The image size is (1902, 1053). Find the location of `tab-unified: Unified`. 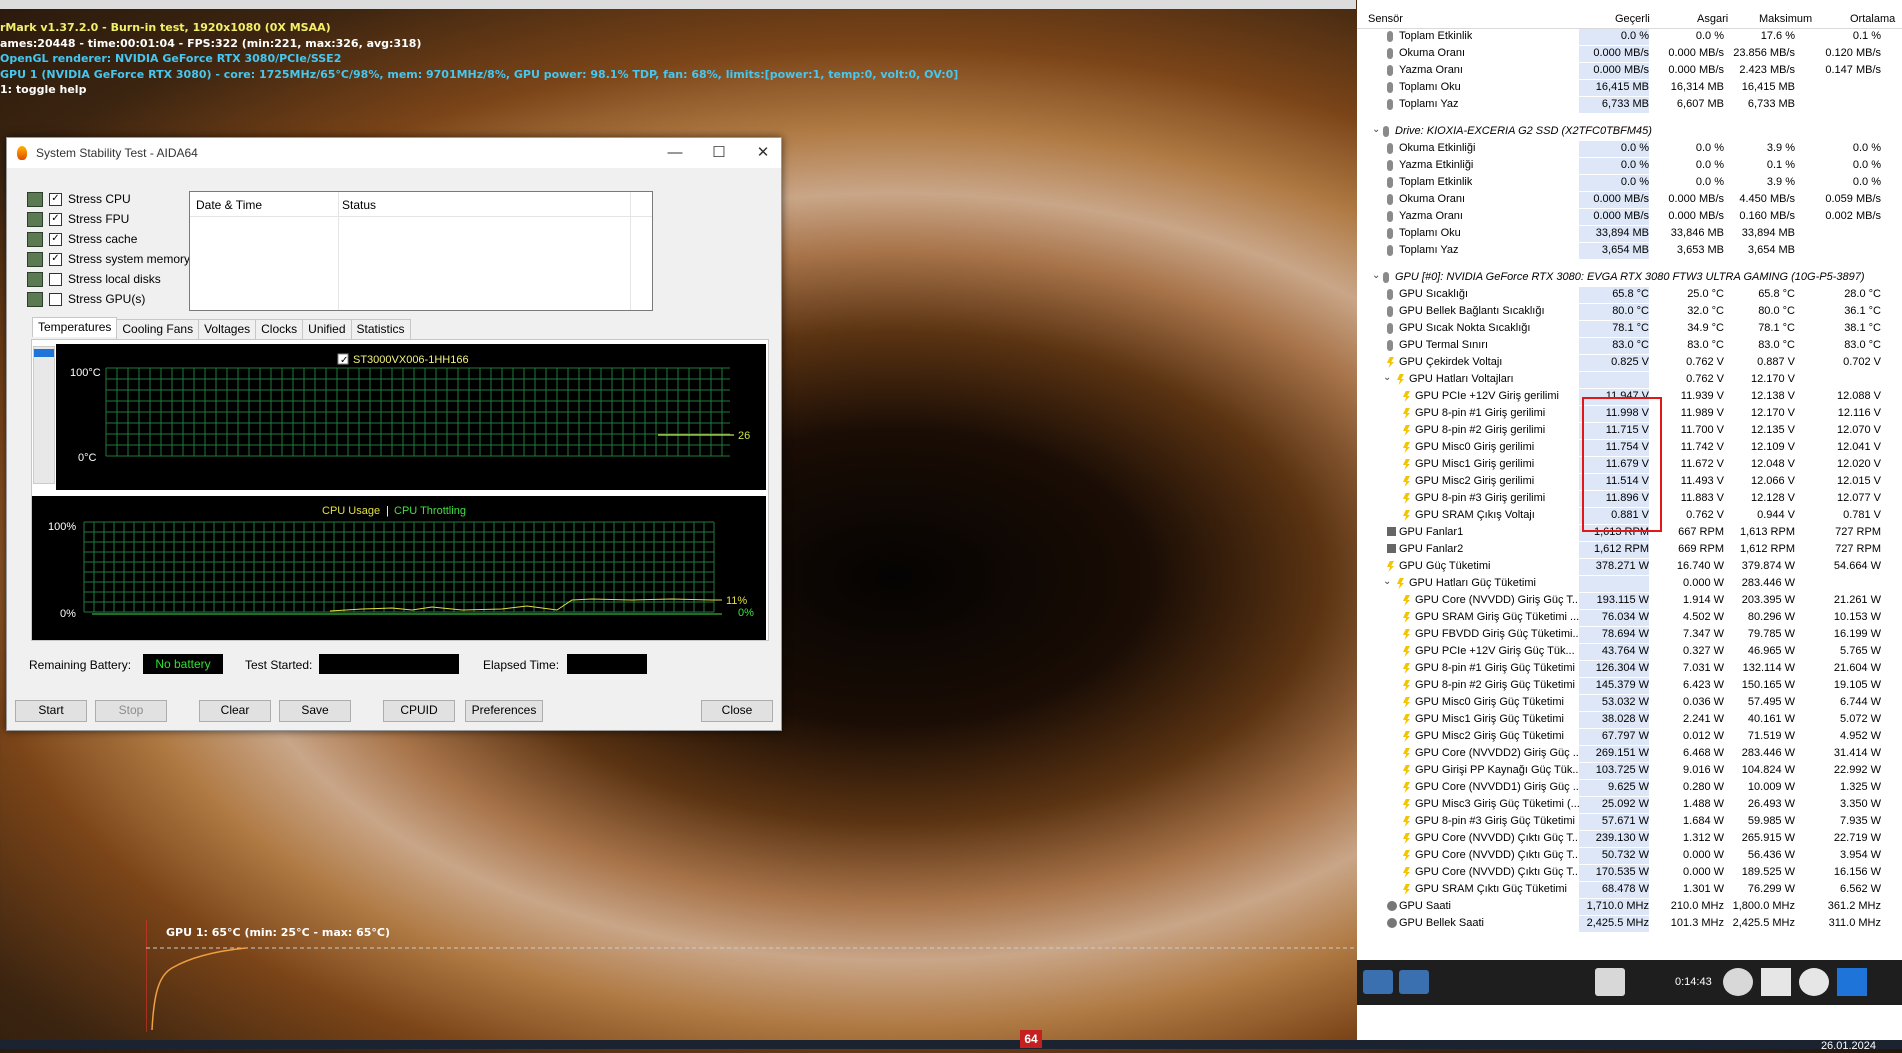

tab-unified: Unified is located at coordinates (327, 329).